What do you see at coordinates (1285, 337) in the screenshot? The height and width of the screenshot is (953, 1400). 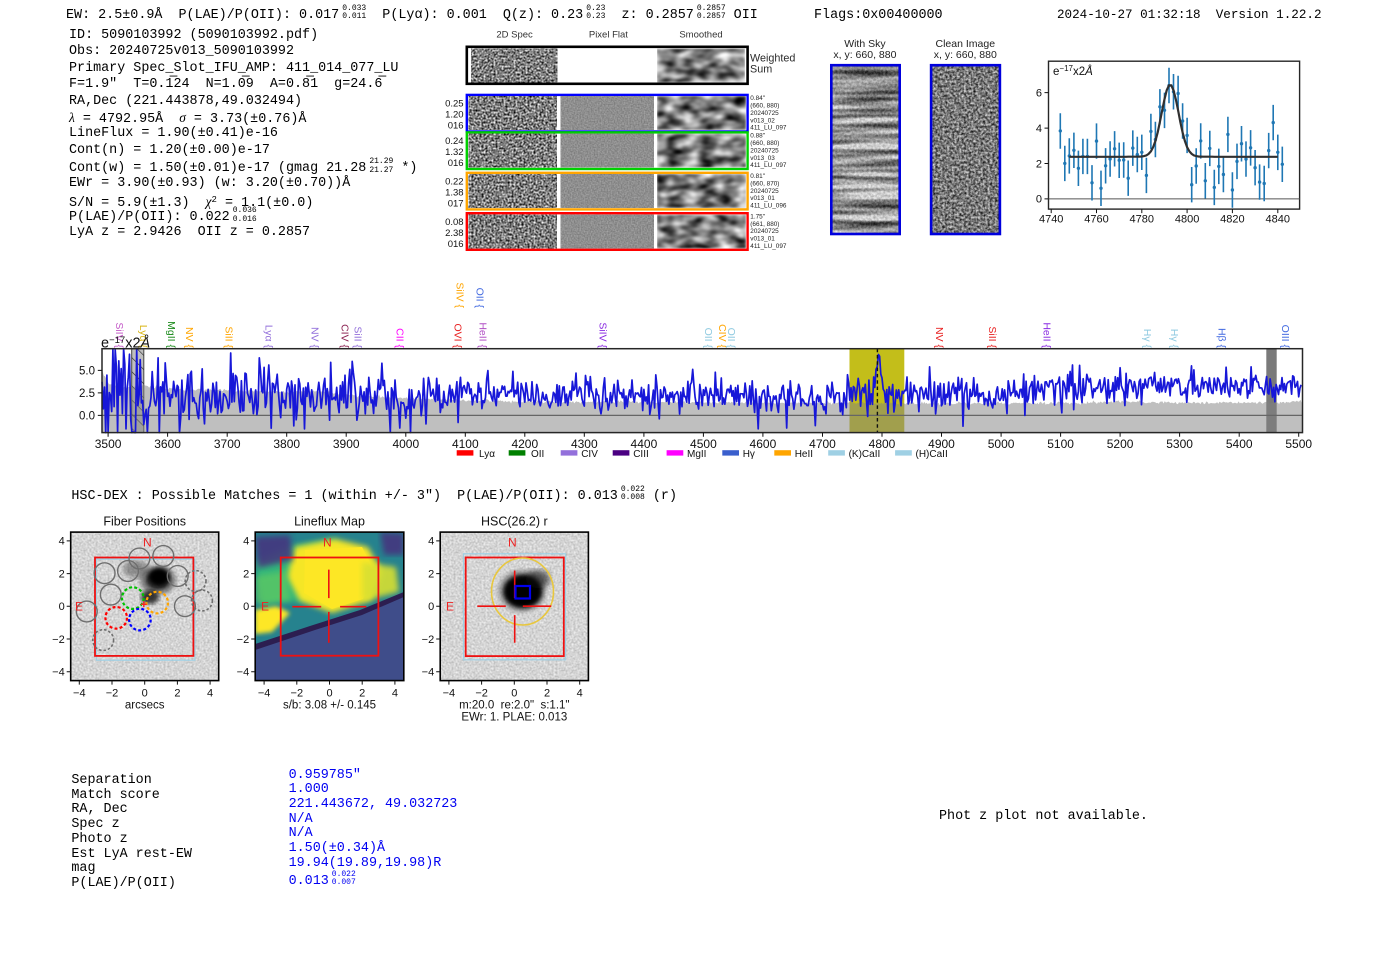 I see `svg-text: OIII {` at bounding box center [1285, 337].